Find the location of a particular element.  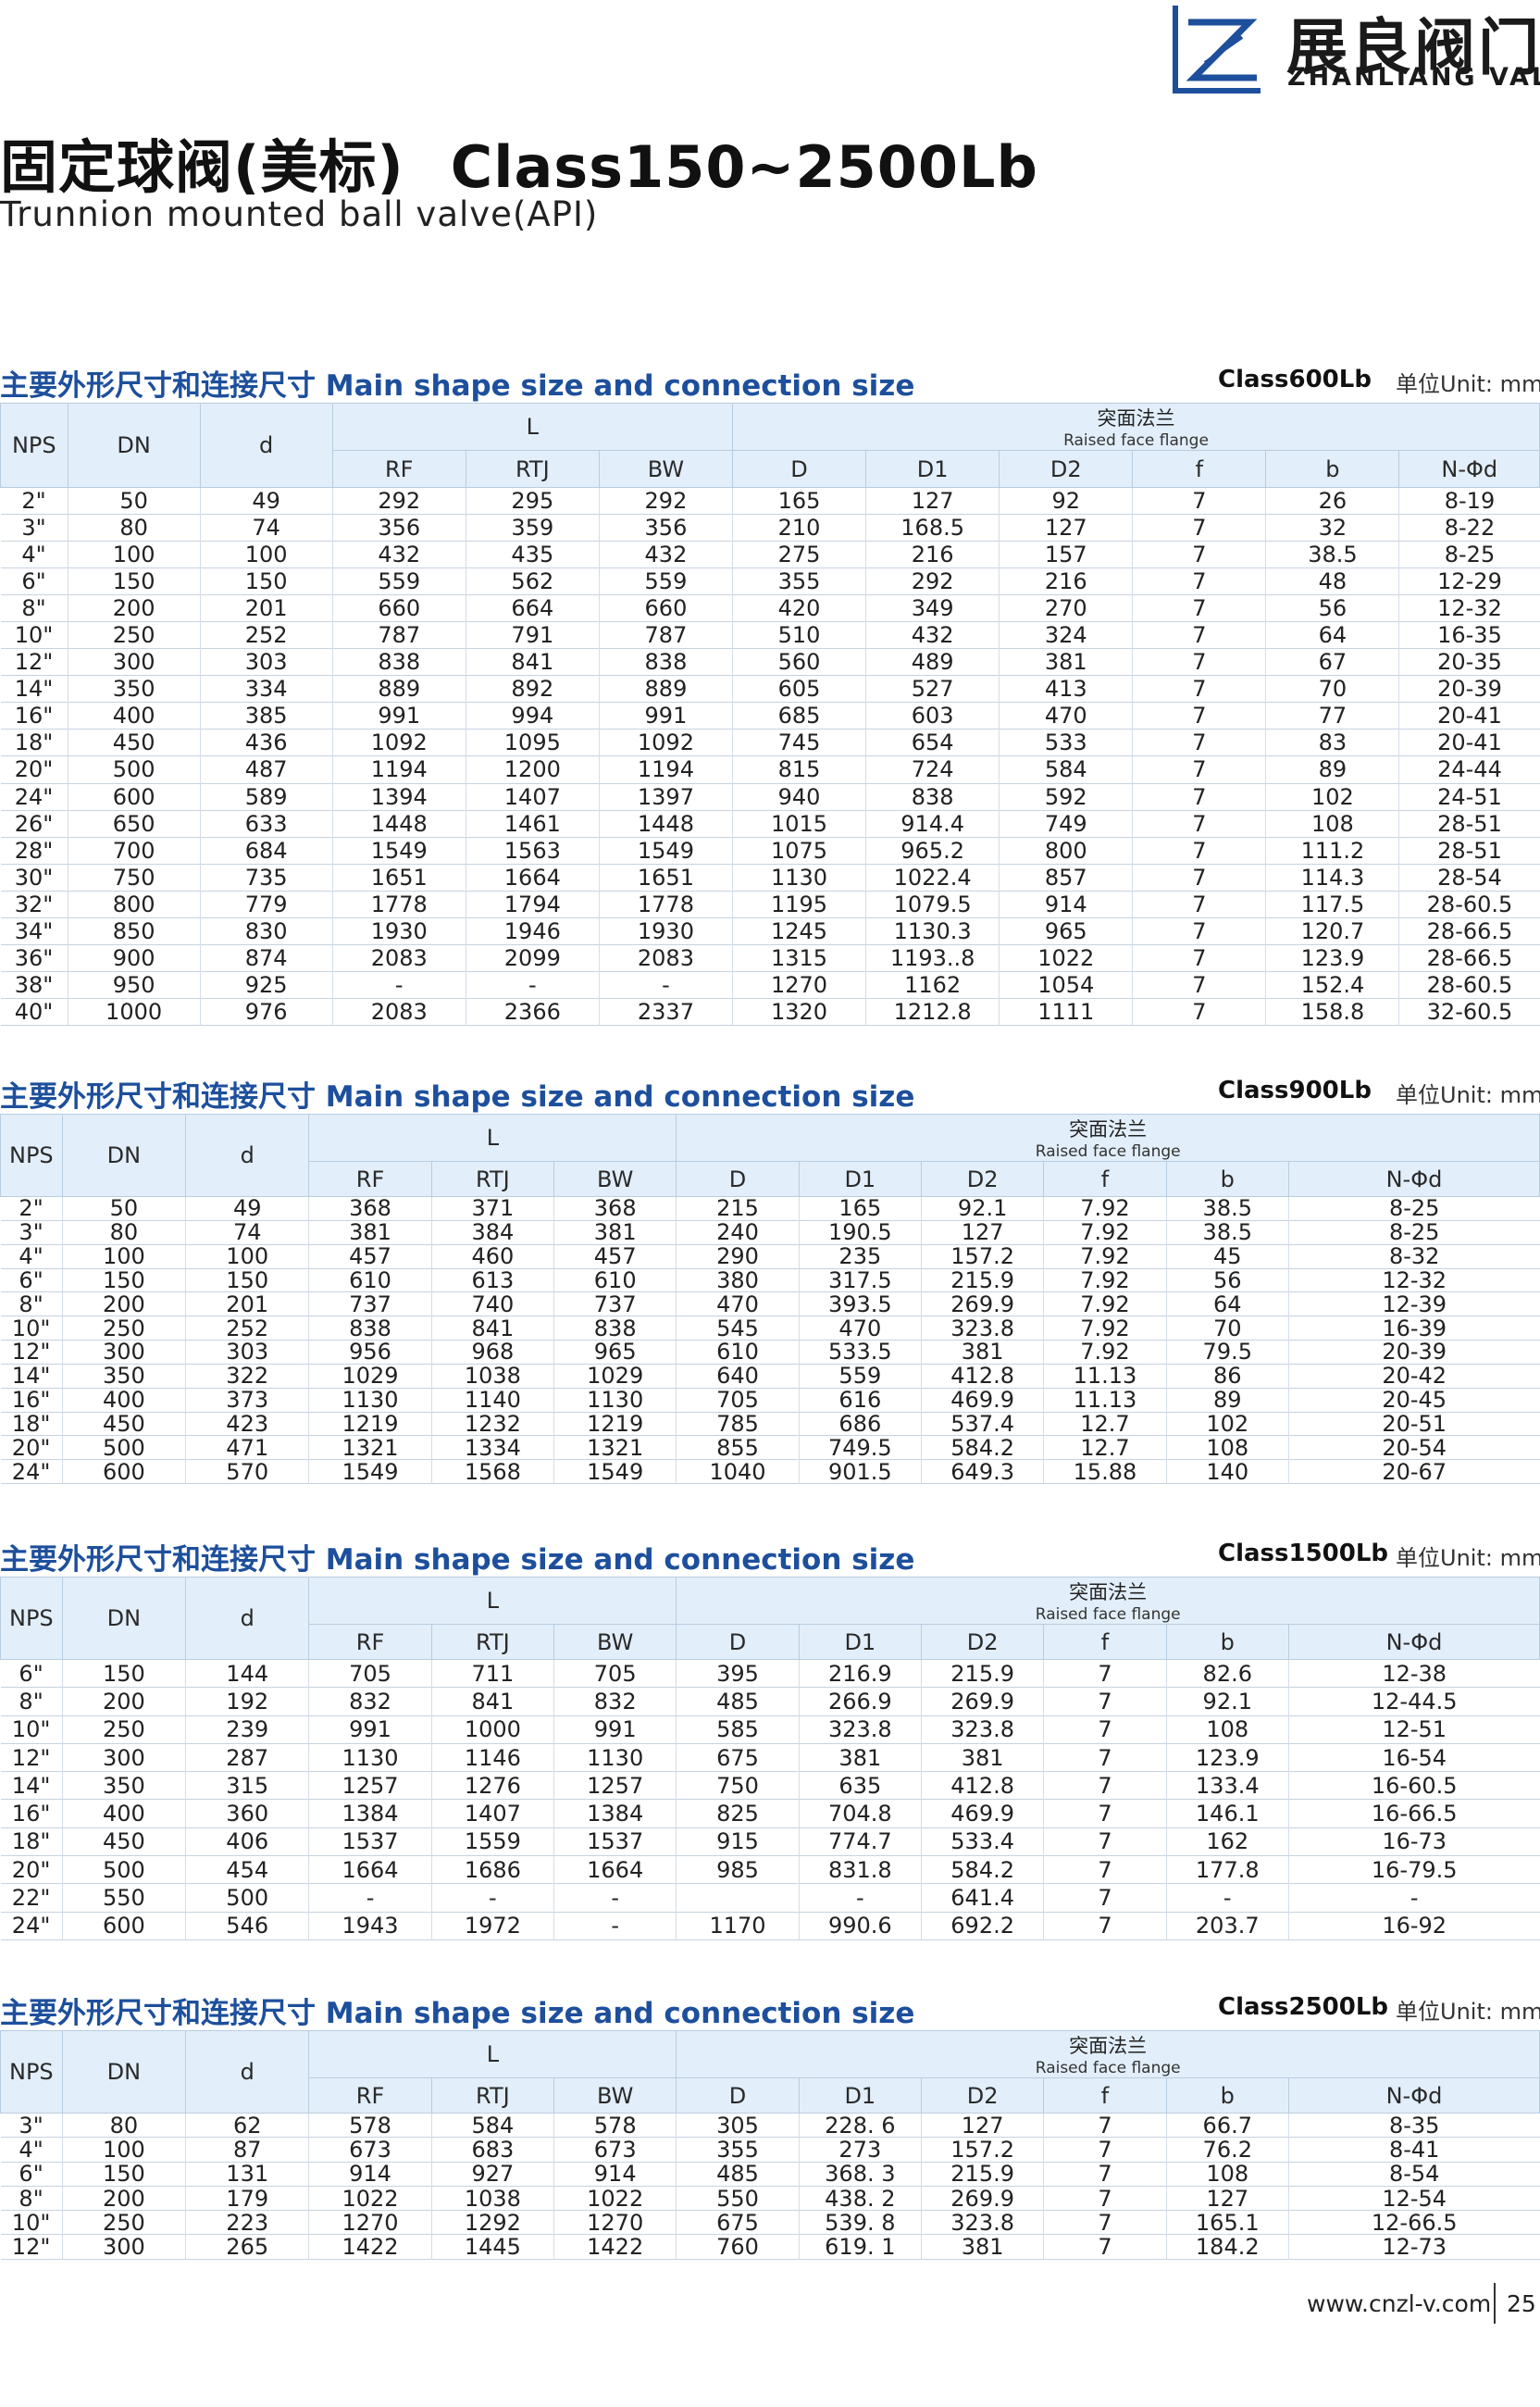

table-cell: 1549 is located at coordinates (615, 1471).